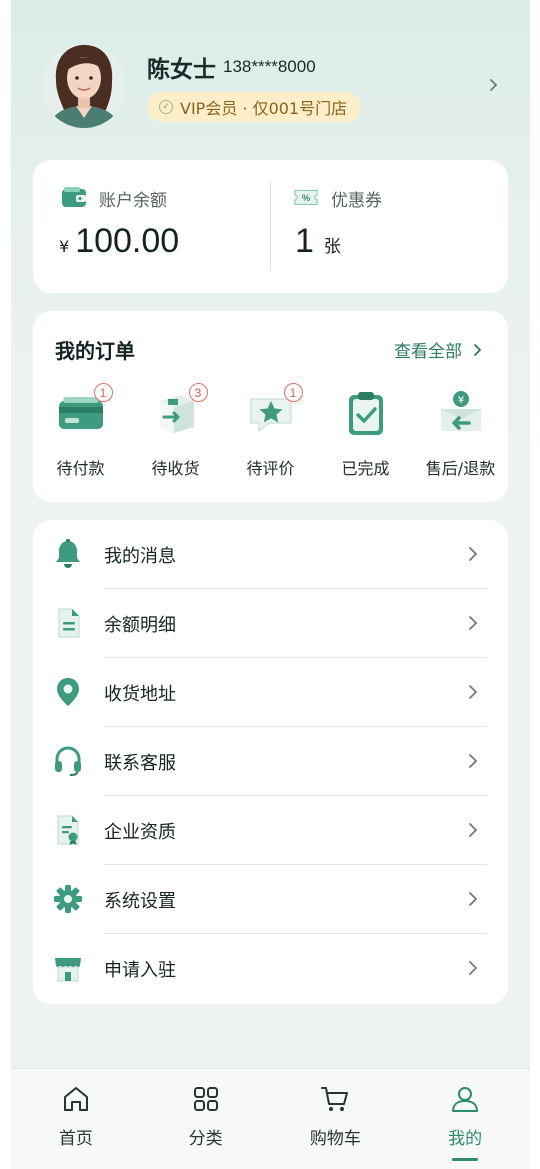 The height and width of the screenshot is (1169, 540). I want to click on check-circle-icon: ✓, so click(166, 107).